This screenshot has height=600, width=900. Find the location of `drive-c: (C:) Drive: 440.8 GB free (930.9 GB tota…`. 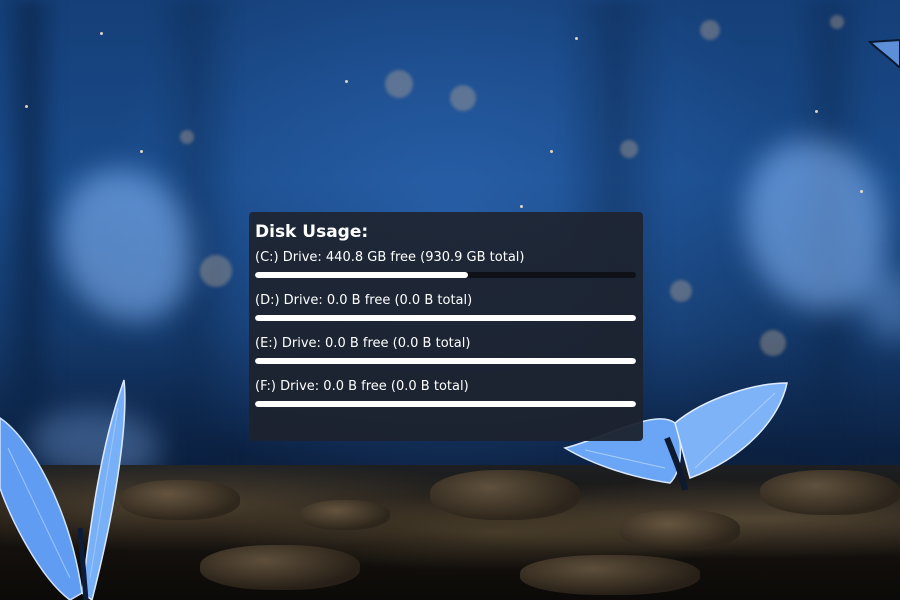

drive-c: (C:) Drive: 440.8 GB free (930.9 GB tota… is located at coordinates (446, 263).